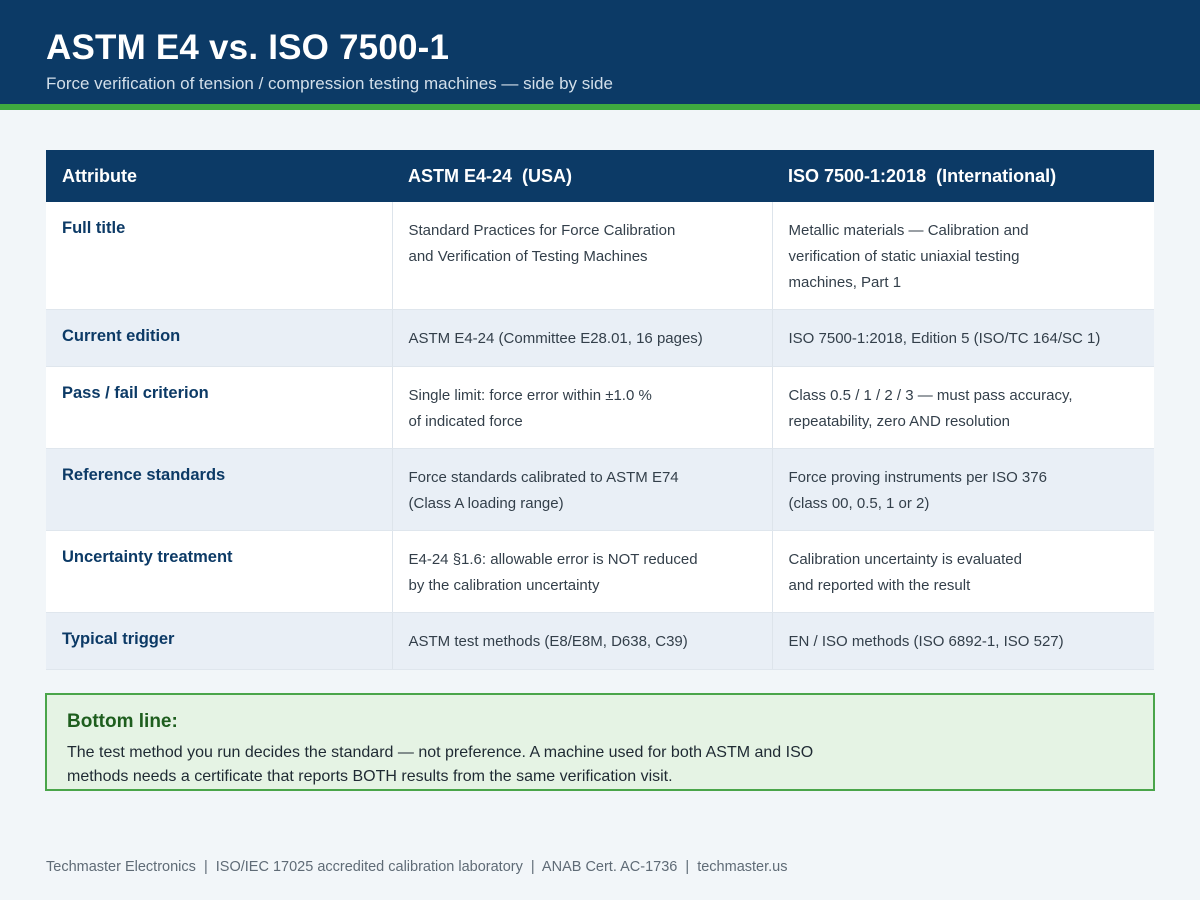 The image size is (1200, 900). I want to click on page-title: ASTM E4 vs. ISO 7500-1, so click(248, 47).